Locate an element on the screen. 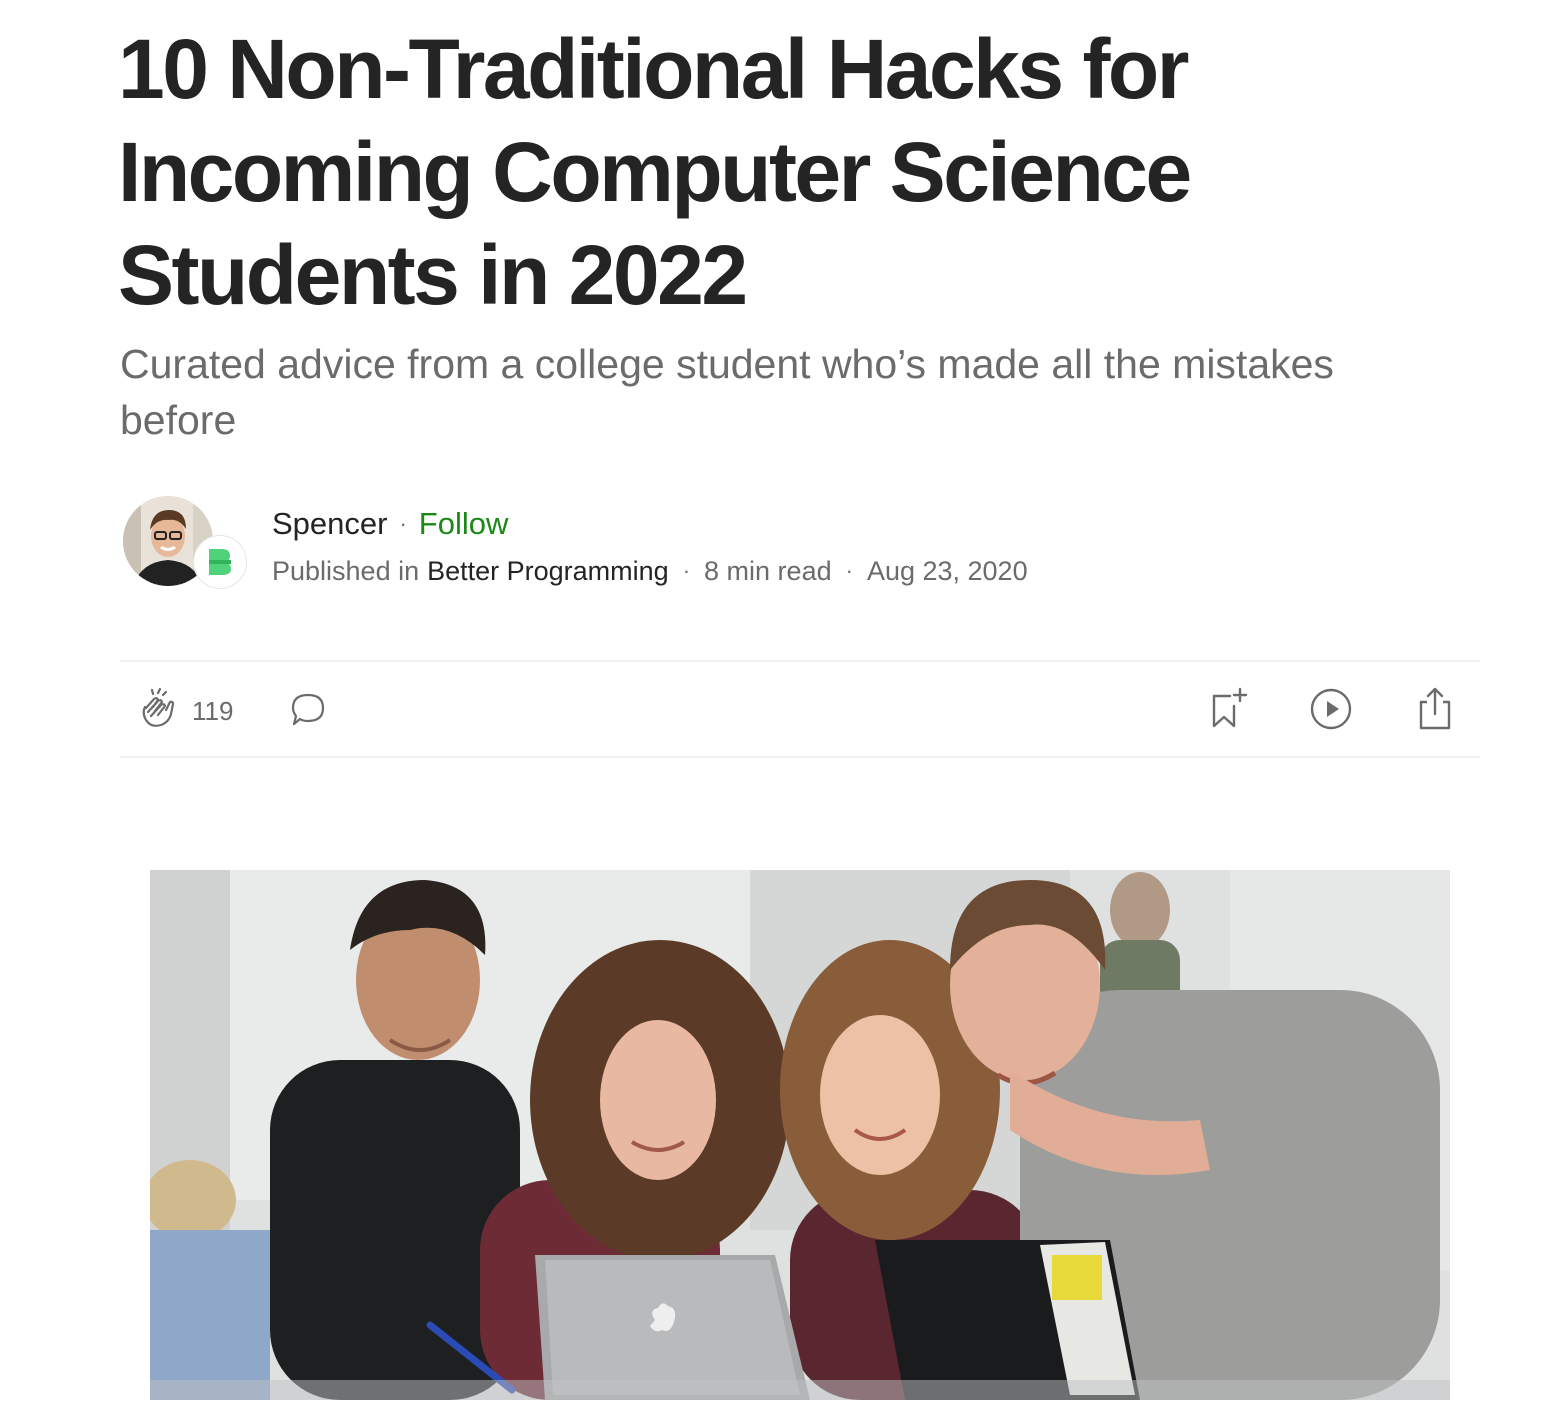  publication-logo-icon is located at coordinates (220, 562).